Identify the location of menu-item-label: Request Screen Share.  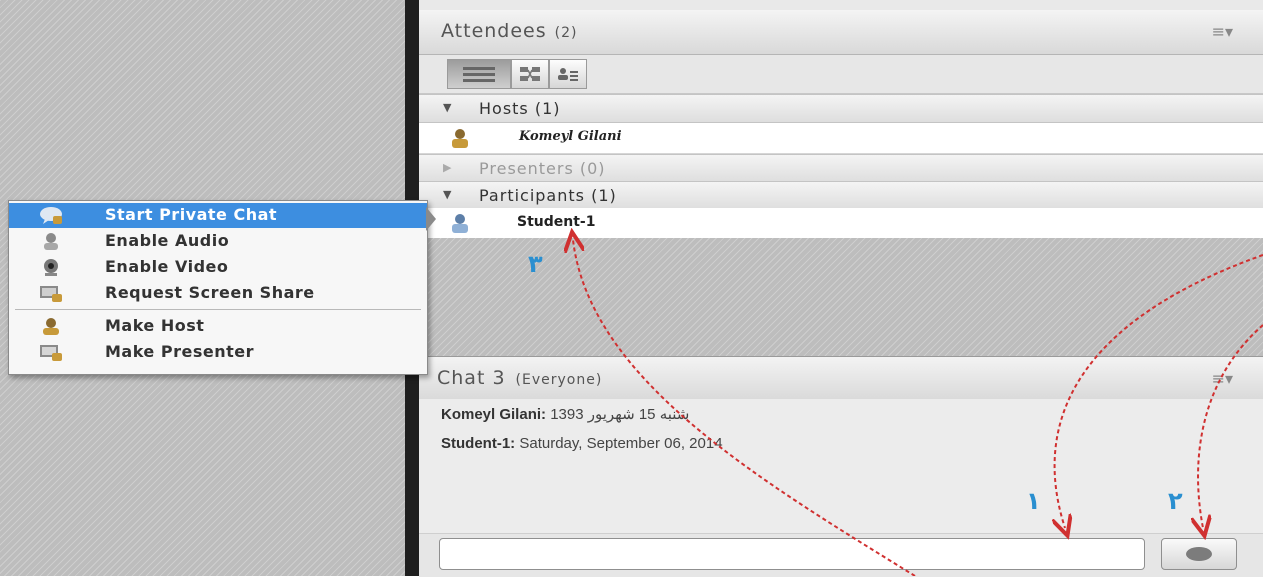
(210, 292).